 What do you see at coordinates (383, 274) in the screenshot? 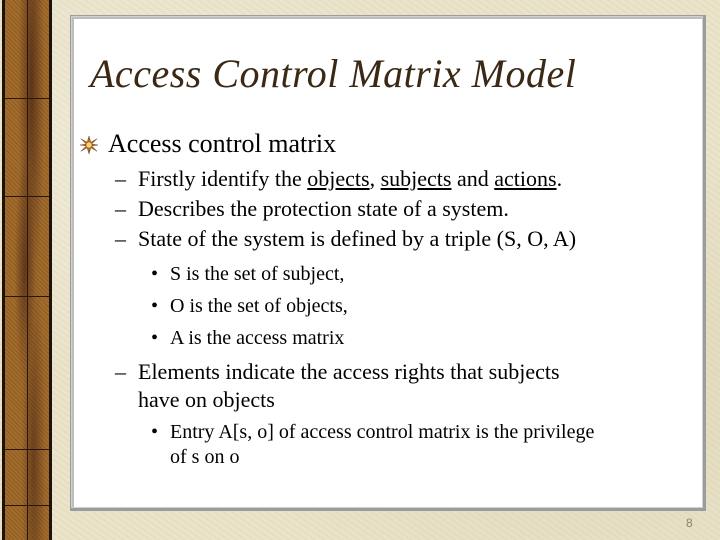
I see `triple-item-s: • S is the set of subject,` at bounding box center [383, 274].